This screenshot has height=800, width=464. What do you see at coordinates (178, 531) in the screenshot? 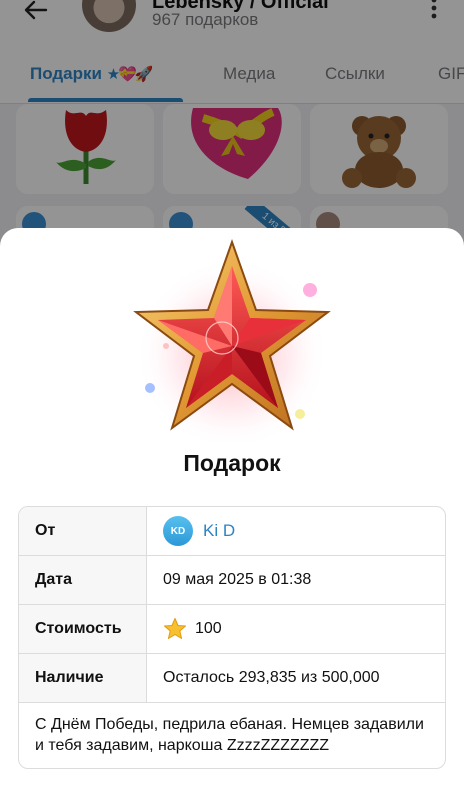
I see `sender-avatar: KD` at bounding box center [178, 531].